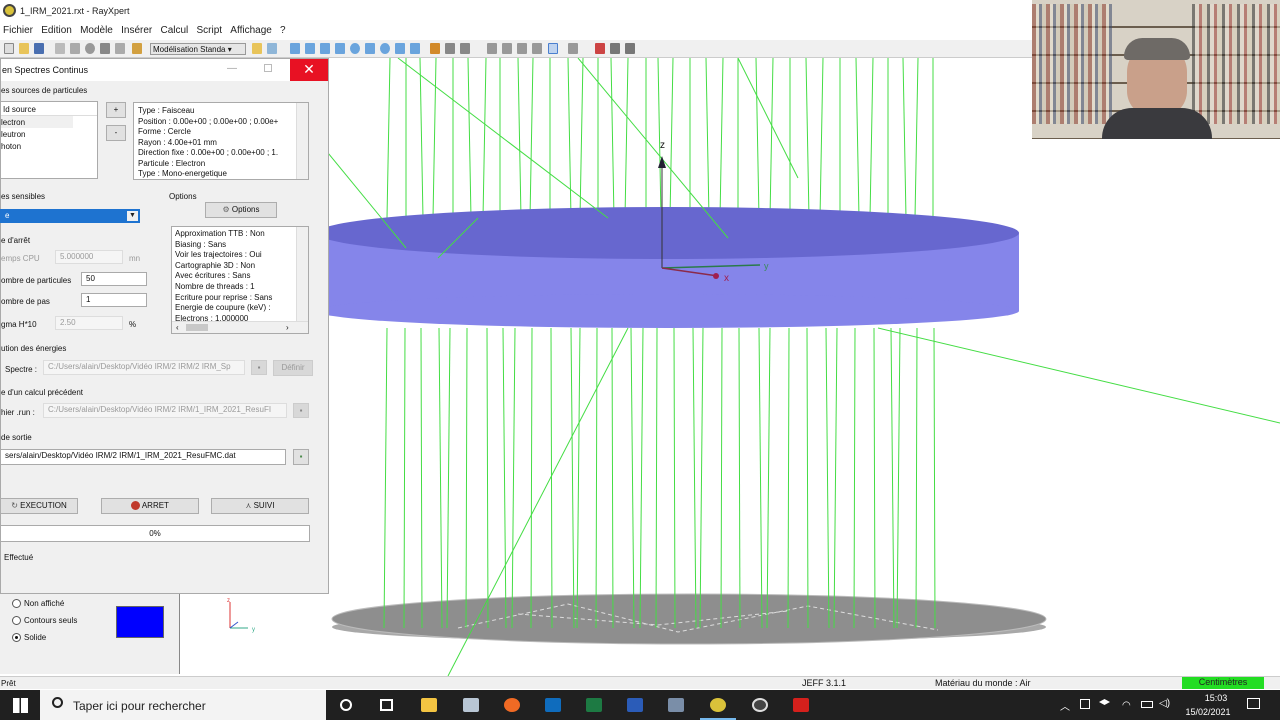 This screenshot has height=720, width=1280. Describe the element at coordinates (37, 122) in the screenshot. I see `source-item-electron: lectron` at that location.